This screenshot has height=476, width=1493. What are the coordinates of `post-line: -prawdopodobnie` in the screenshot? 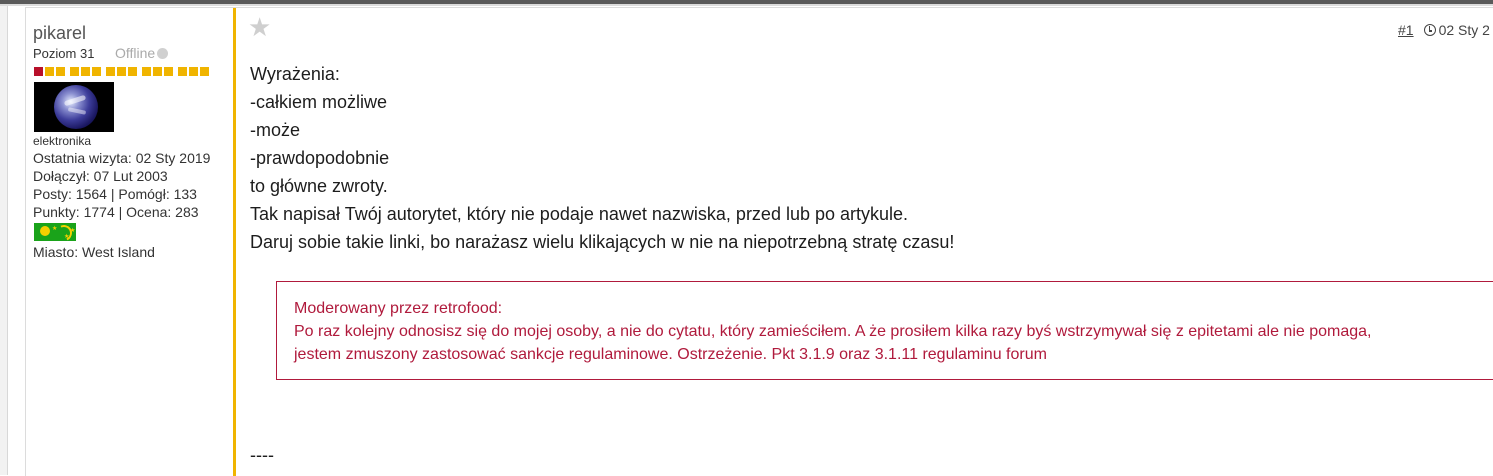 It's located at (320, 158).